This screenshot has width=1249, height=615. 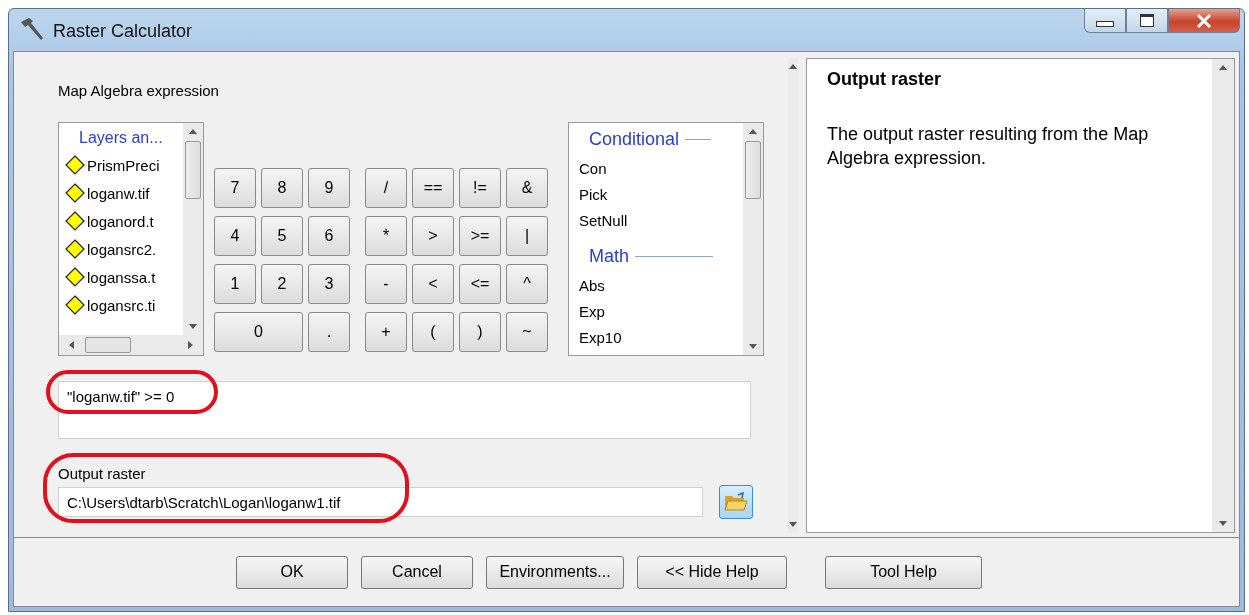 I want to click on key-button: &, so click(x=527, y=188).